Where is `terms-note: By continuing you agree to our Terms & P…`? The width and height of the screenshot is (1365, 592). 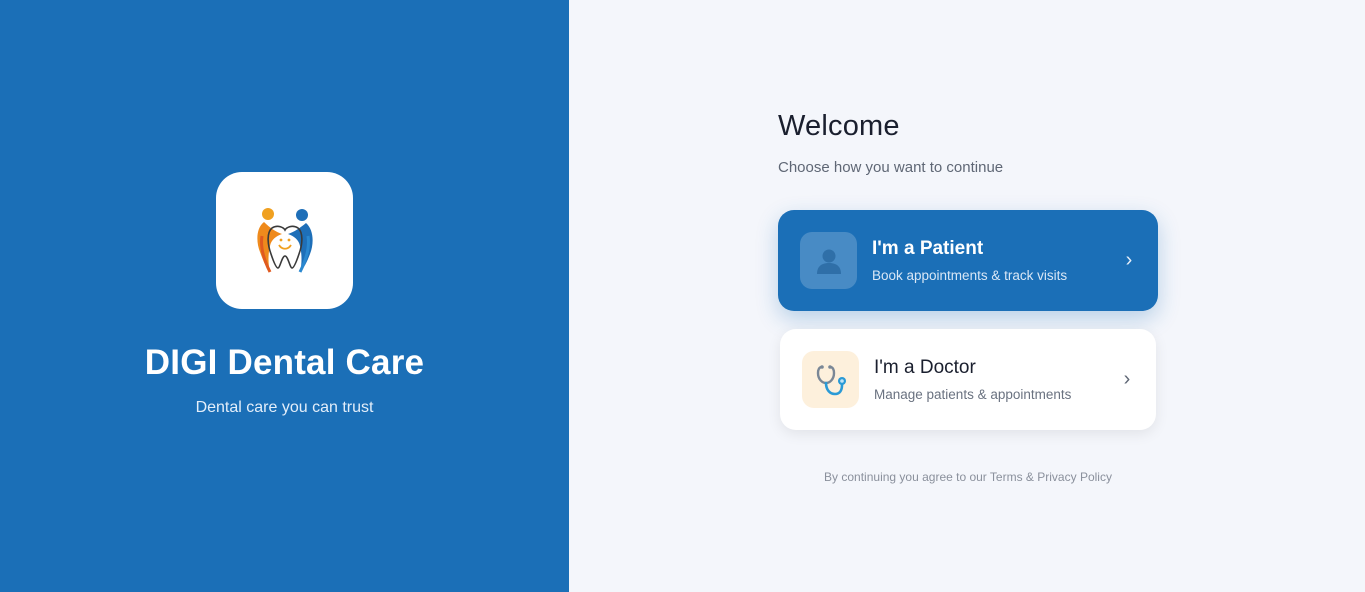
terms-note: By continuing you agree to our Terms & P… is located at coordinates (968, 477).